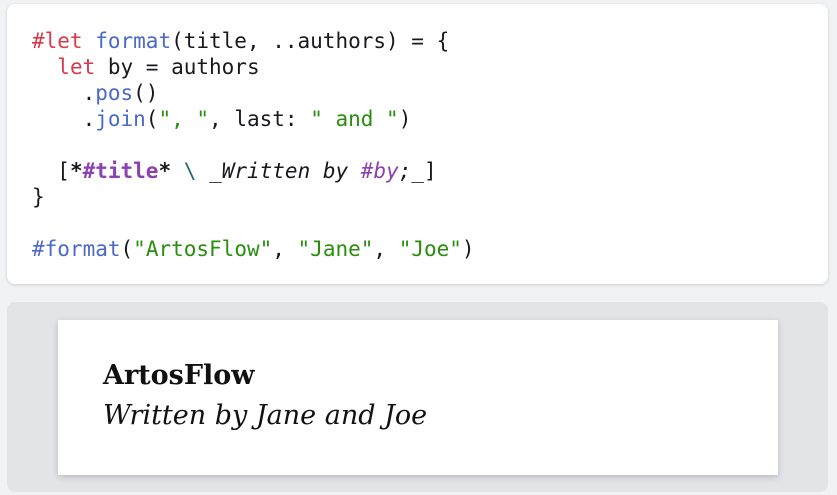  What do you see at coordinates (76, 249) in the screenshot?
I see `function-call-token: #format` at bounding box center [76, 249].